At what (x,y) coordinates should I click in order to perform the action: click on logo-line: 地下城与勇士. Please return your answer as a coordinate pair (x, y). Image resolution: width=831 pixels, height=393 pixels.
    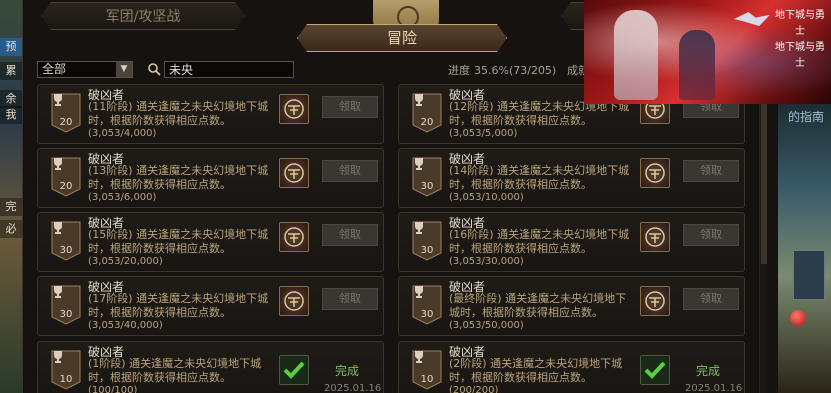
    Looking at the image, I should click on (800, 23).